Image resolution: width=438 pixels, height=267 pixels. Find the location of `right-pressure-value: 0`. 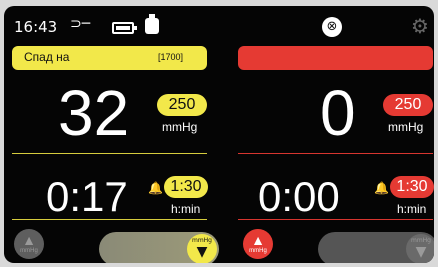

right-pressure-value: 0 is located at coordinates (338, 113).